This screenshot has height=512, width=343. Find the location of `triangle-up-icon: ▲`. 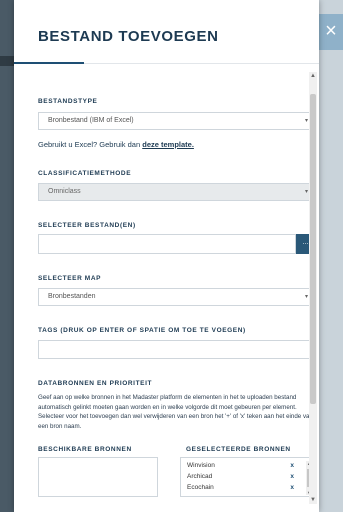

triangle-up-icon: ▲ is located at coordinates (313, 76).